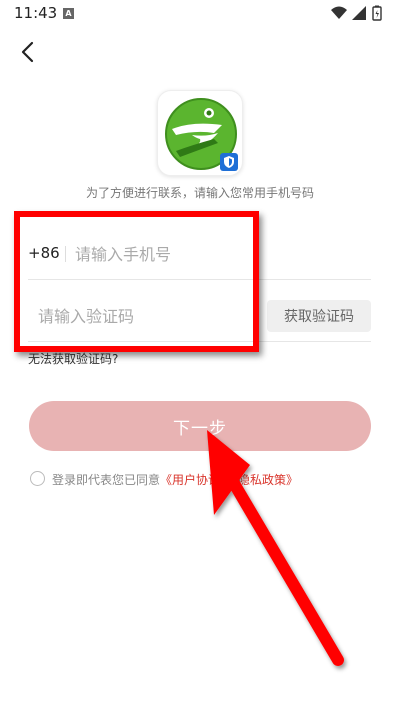  I want to click on agreement-text: 登录即代表您已同意《用户协议》《隐私政策》, so click(175, 479).